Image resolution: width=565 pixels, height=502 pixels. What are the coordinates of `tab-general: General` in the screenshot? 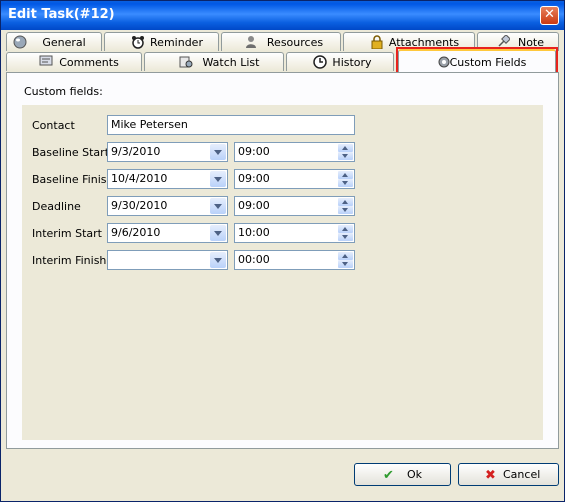 It's located at (54, 41).